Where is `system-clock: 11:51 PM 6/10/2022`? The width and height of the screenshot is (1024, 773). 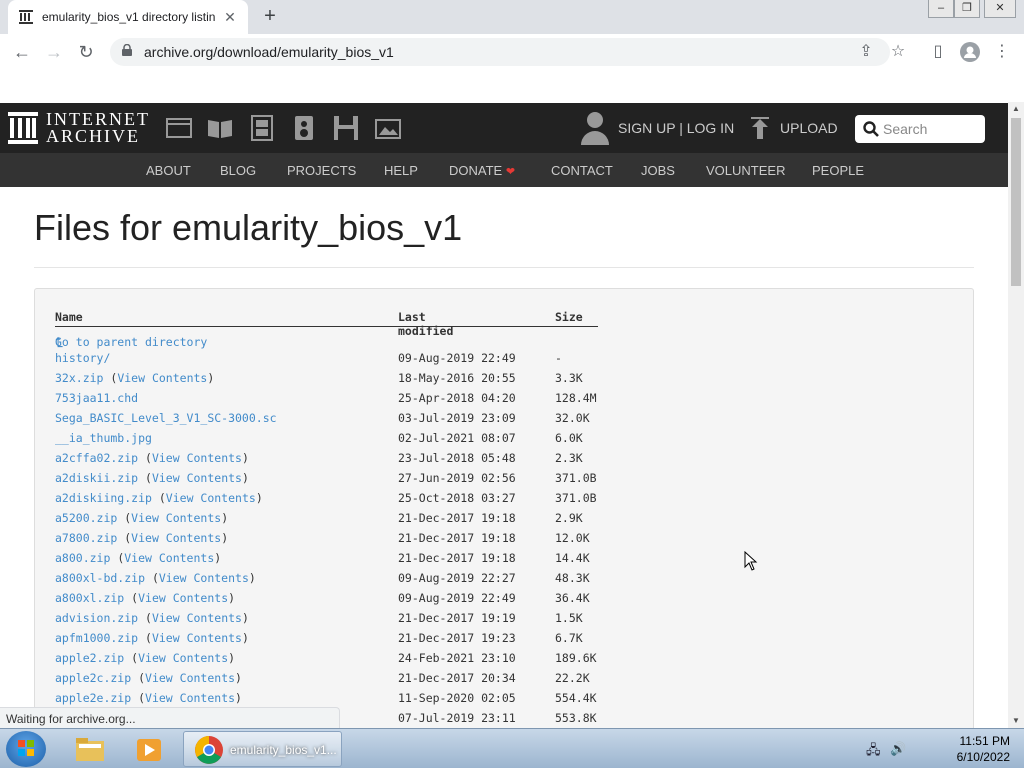 system-clock: 11:51 PM 6/10/2022 is located at coordinates (970, 749).